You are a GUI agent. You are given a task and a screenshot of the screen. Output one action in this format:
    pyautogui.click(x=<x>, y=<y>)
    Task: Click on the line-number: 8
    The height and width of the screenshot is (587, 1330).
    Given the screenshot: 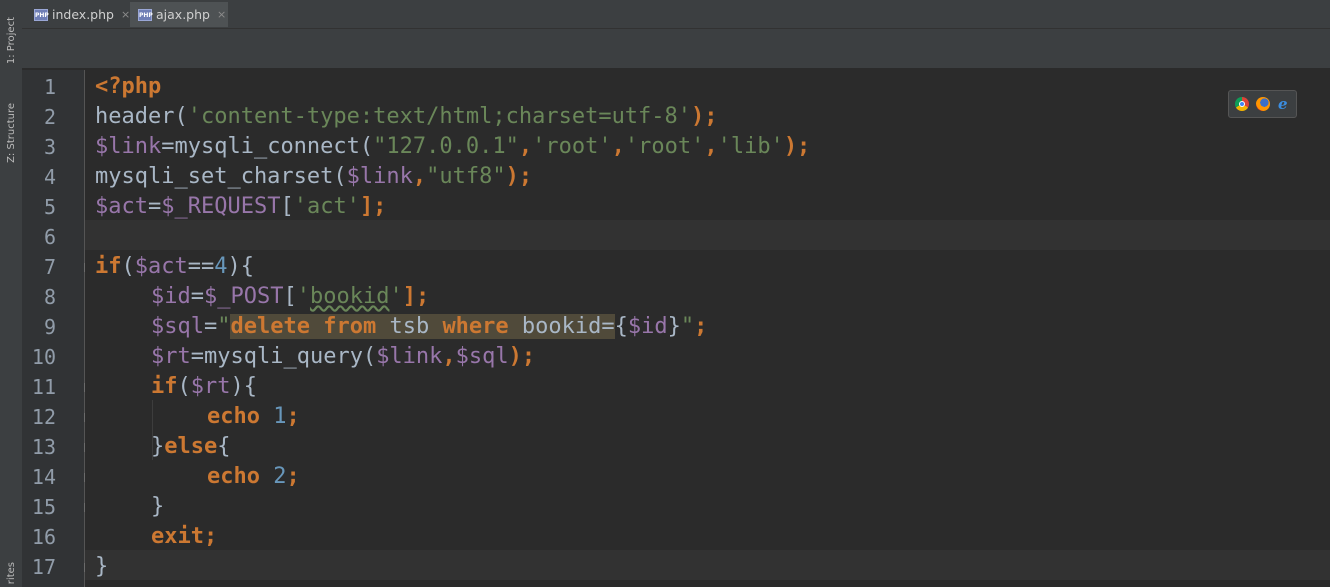 What is the action you would take?
    pyautogui.click(x=49, y=297)
    